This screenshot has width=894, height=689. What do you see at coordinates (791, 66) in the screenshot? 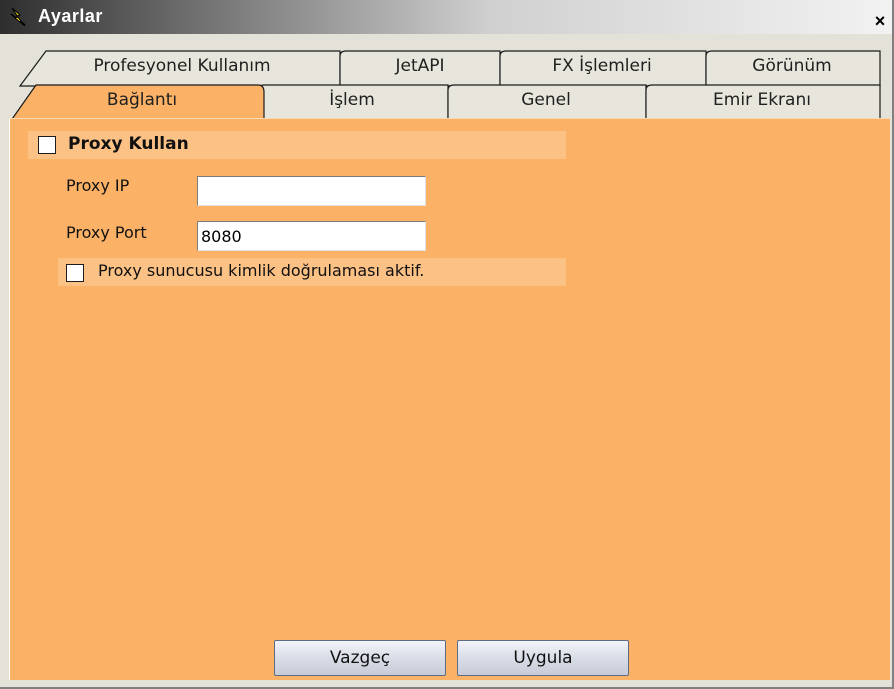
I see `tab-gorunum: Görünüm` at bounding box center [791, 66].